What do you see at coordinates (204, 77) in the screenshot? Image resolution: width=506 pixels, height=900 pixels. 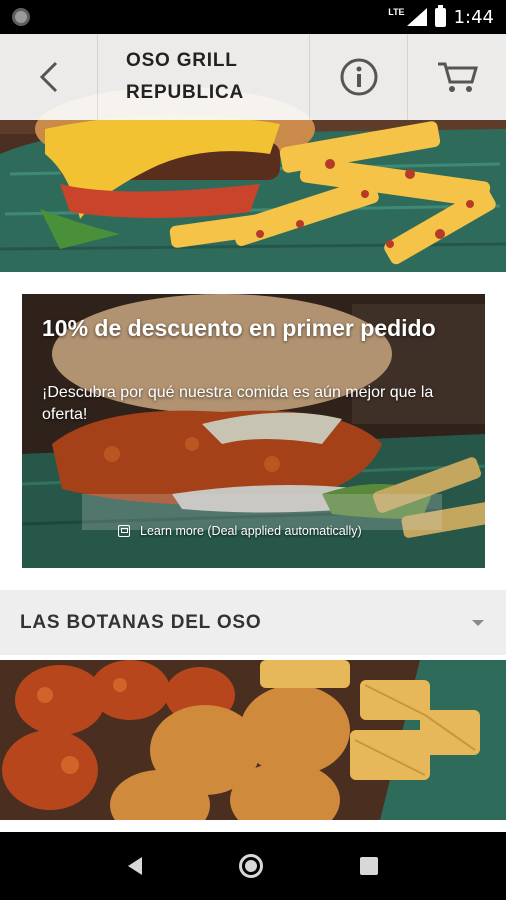 I see `restaurant-title: OSO GRILL REPUBLICA` at bounding box center [204, 77].